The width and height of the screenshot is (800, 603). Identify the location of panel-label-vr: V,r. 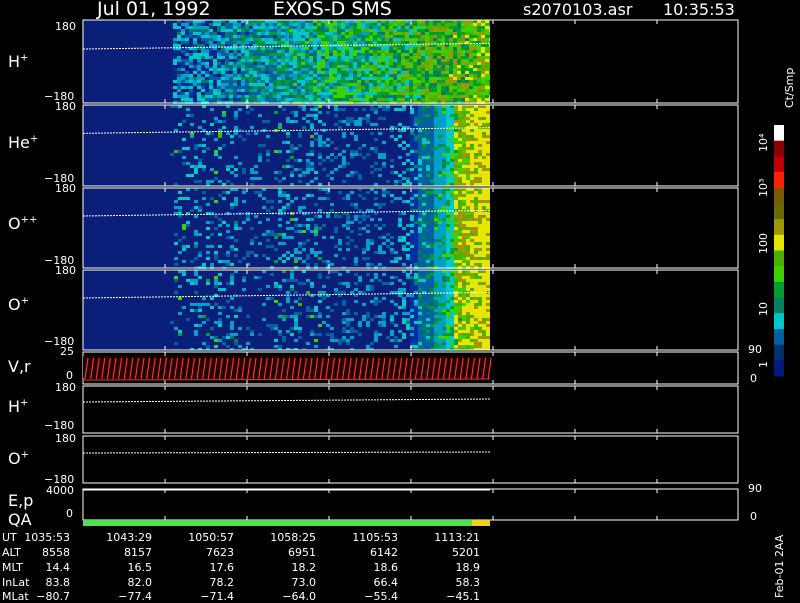
(19, 366).